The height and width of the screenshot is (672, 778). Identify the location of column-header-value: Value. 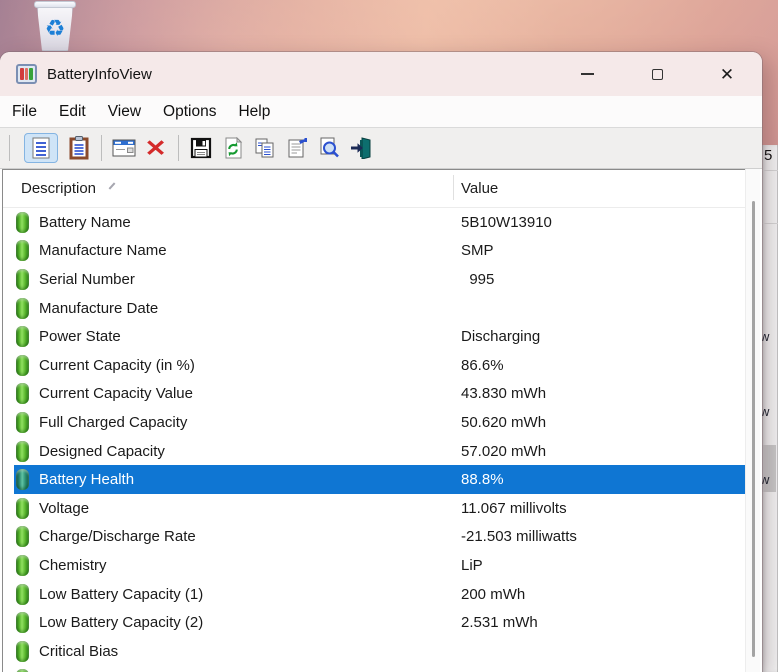
(479, 188).